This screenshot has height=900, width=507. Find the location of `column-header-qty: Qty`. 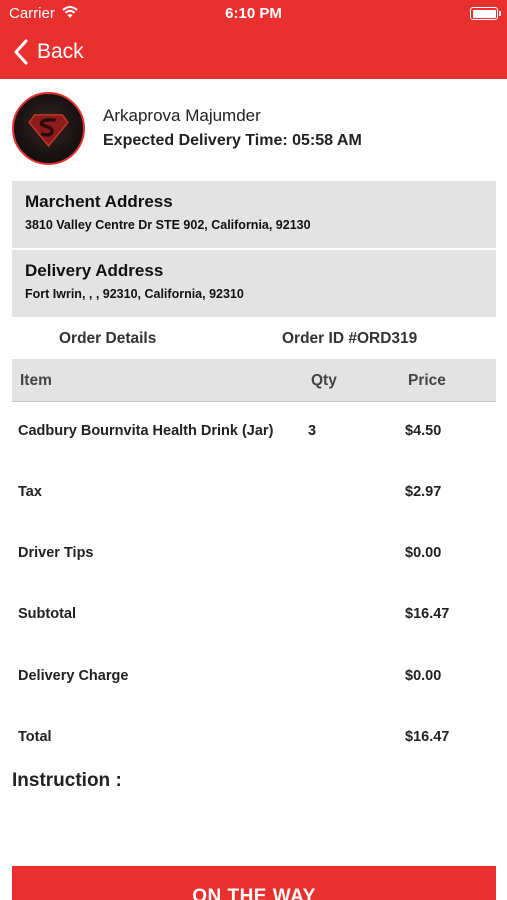

column-header-qty: Qty is located at coordinates (324, 380).